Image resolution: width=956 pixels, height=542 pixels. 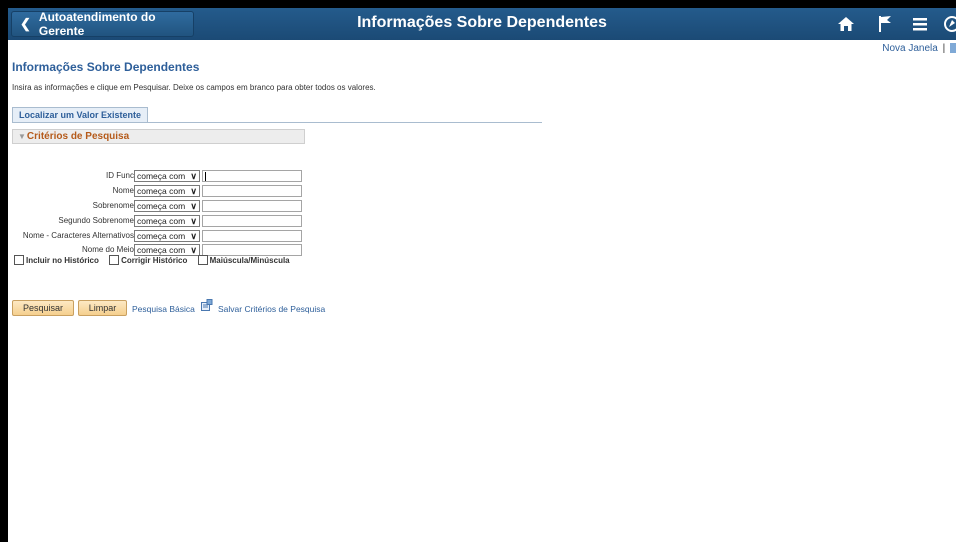 I want to click on operator-select-id-func: começa com ∨, so click(x=167, y=176).